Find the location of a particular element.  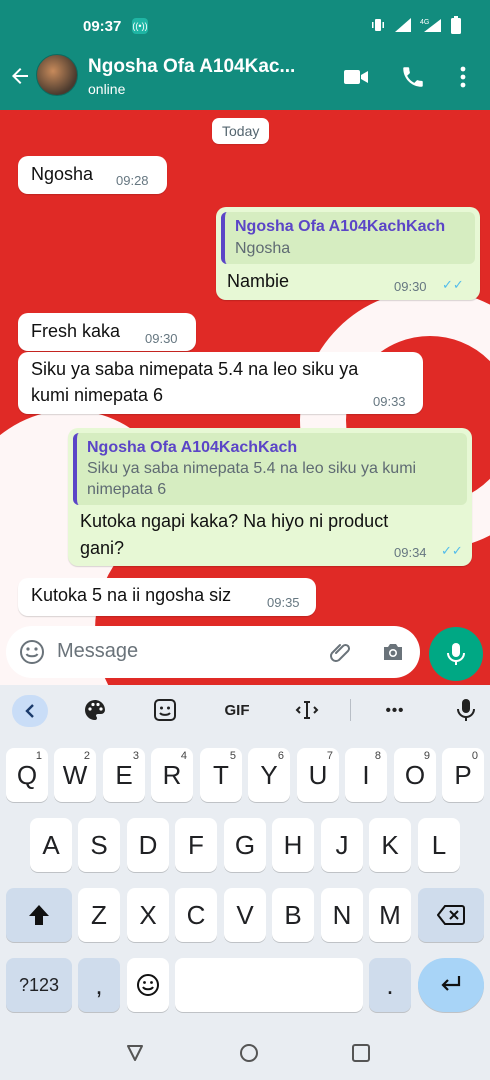

incoming-message: Kutoka 5 na ii ngosha siz 09:35 is located at coordinates (167, 597).